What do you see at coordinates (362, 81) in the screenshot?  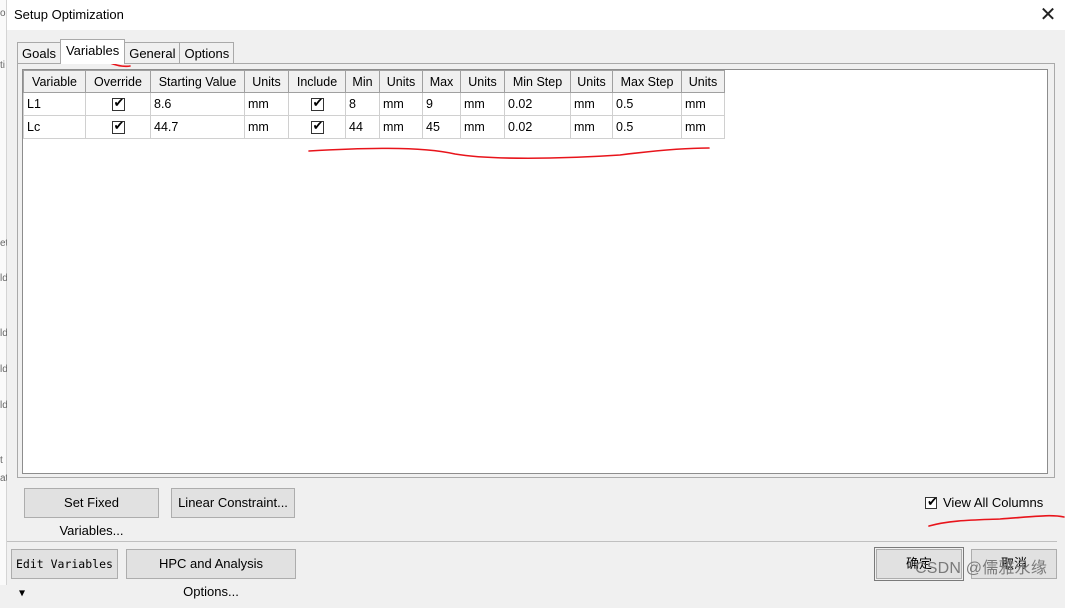 I see `column-header-min: Min` at bounding box center [362, 81].